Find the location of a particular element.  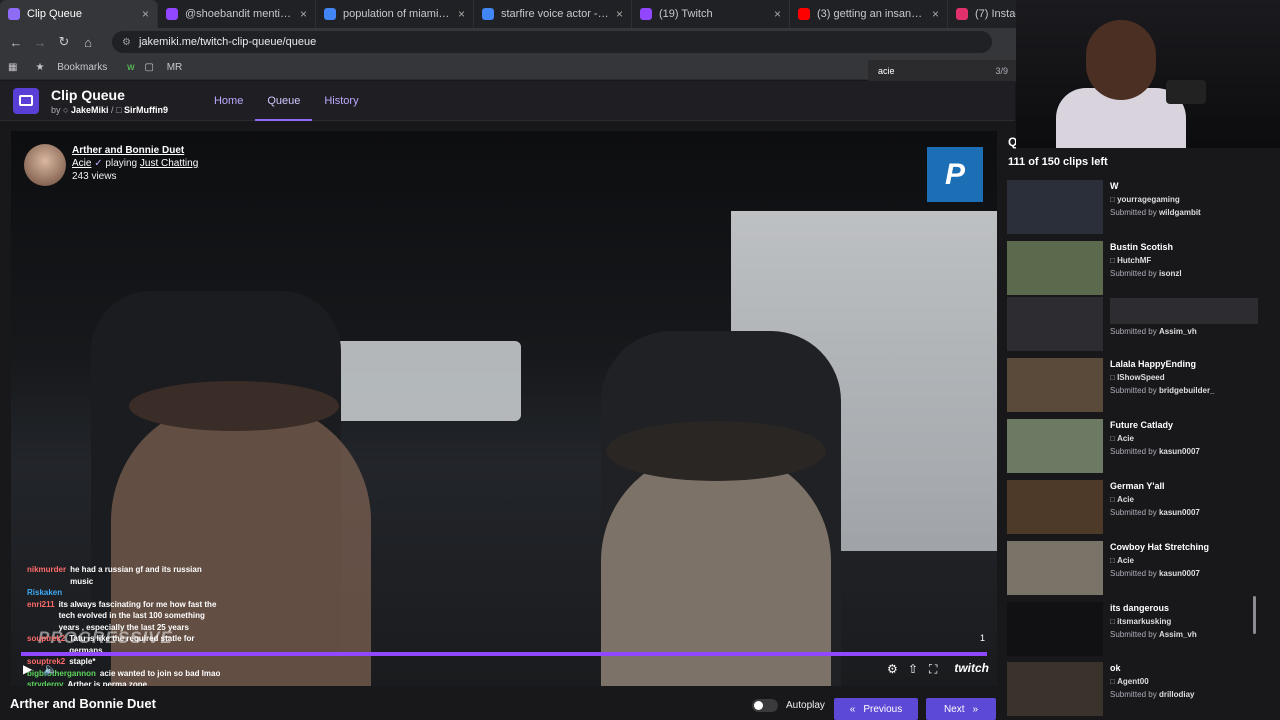

browser-tab: starfire voice actor - Google S × is located at coordinates (553, 14).